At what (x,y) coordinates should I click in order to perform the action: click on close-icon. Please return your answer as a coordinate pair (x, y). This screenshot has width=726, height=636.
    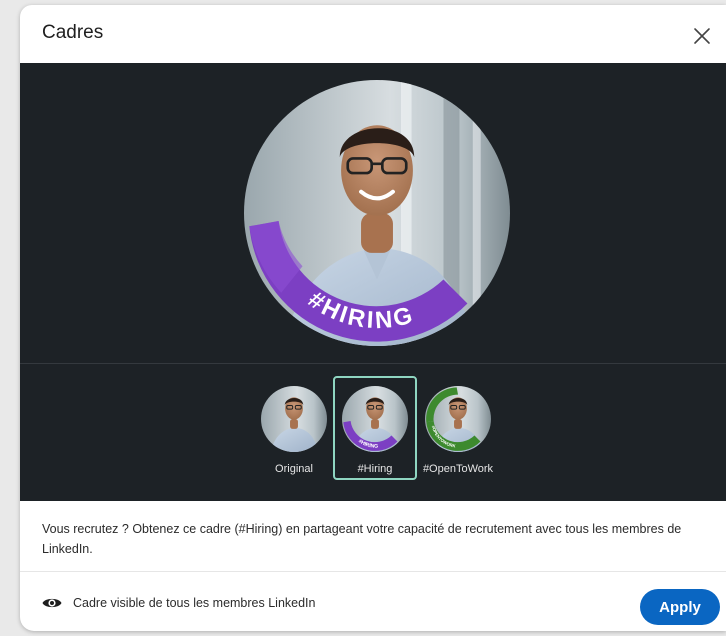
    Looking at the image, I should click on (702, 36).